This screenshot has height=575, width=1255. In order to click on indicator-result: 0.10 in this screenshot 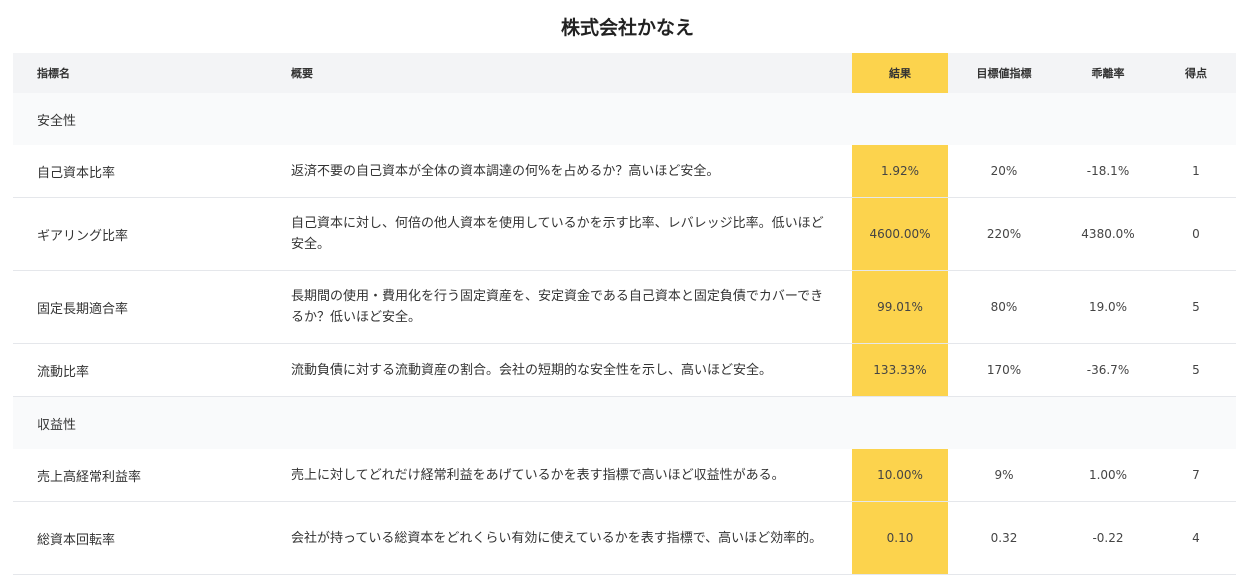, I will do `click(900, 538)`.